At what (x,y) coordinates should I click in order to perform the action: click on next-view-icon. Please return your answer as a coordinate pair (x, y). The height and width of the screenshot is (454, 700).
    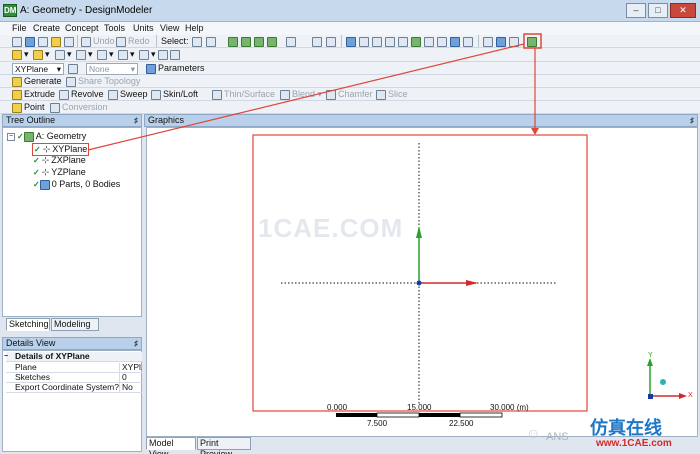
    Looking at the image, I should click on (443, 41).